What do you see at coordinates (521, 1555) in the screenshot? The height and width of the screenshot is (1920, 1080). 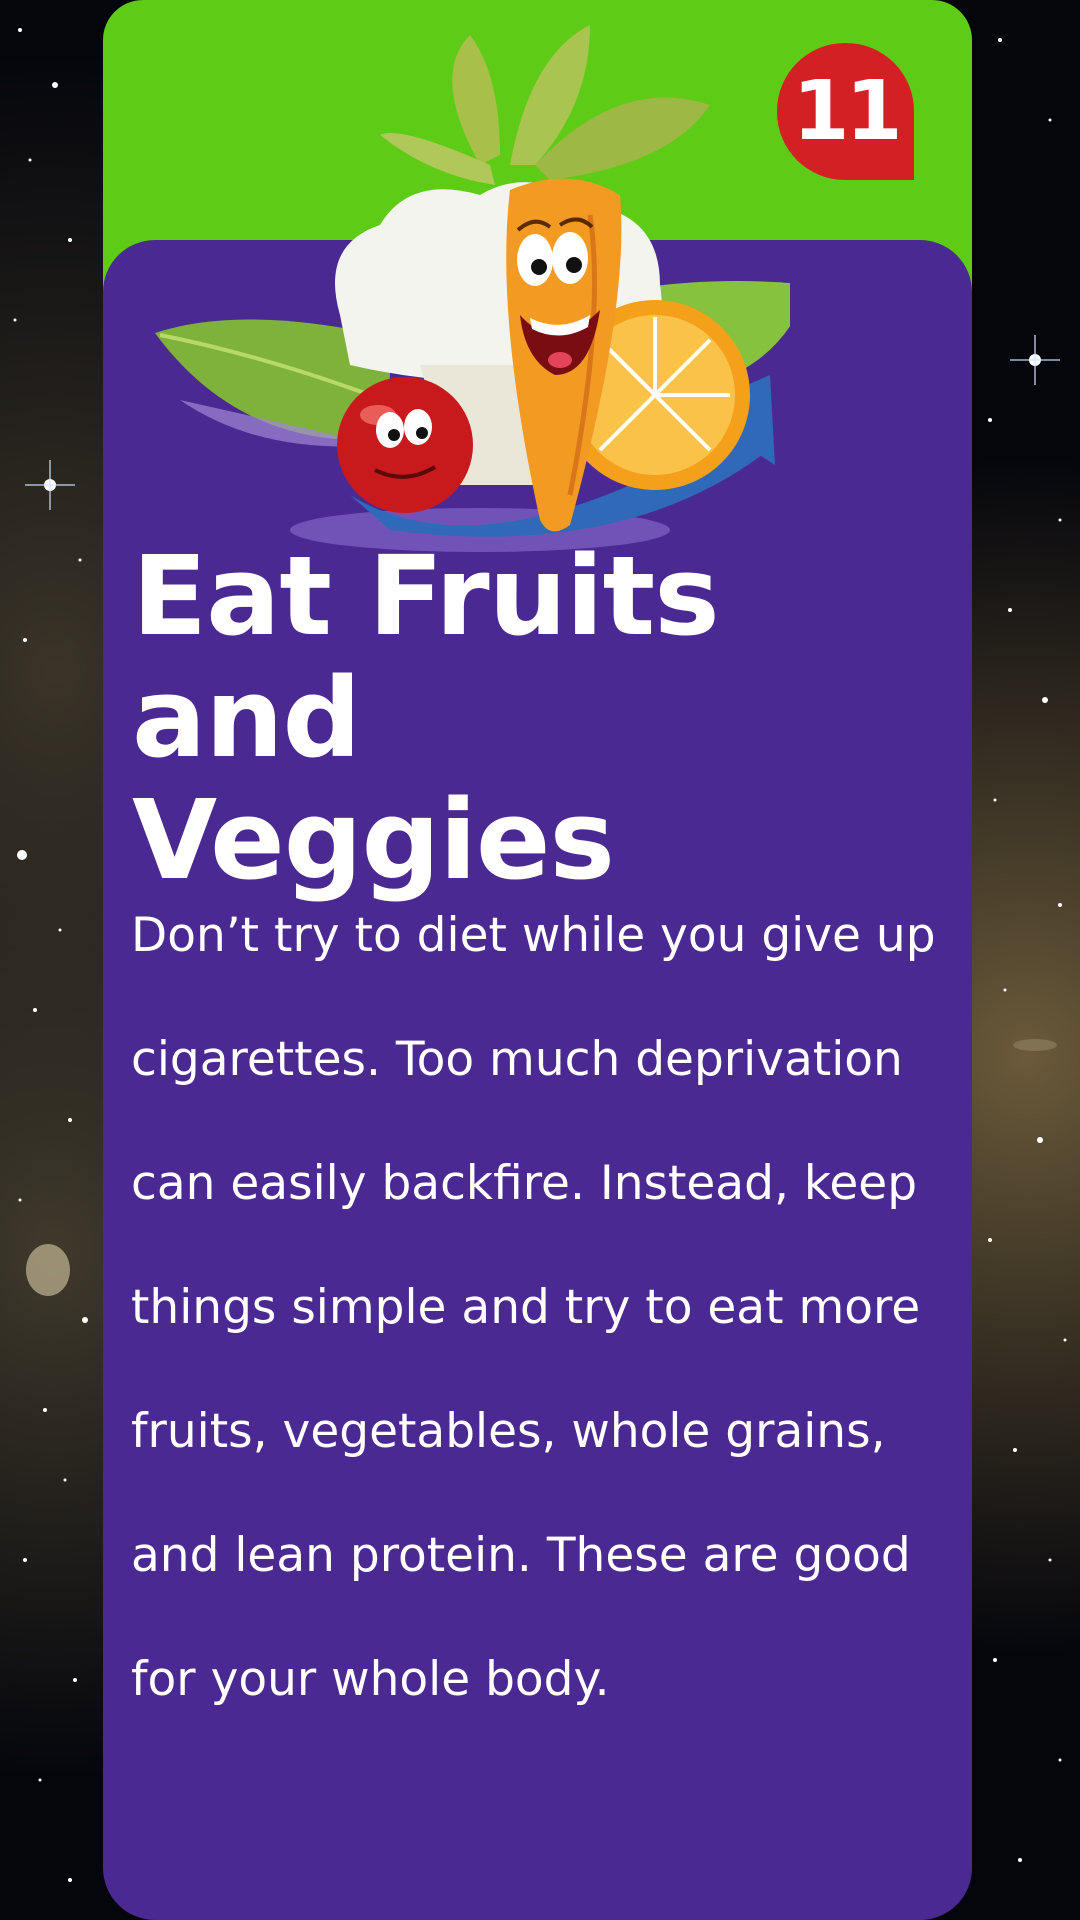 I see `body-line: and lean protein. These are good` at bounding box center [521, 1555].